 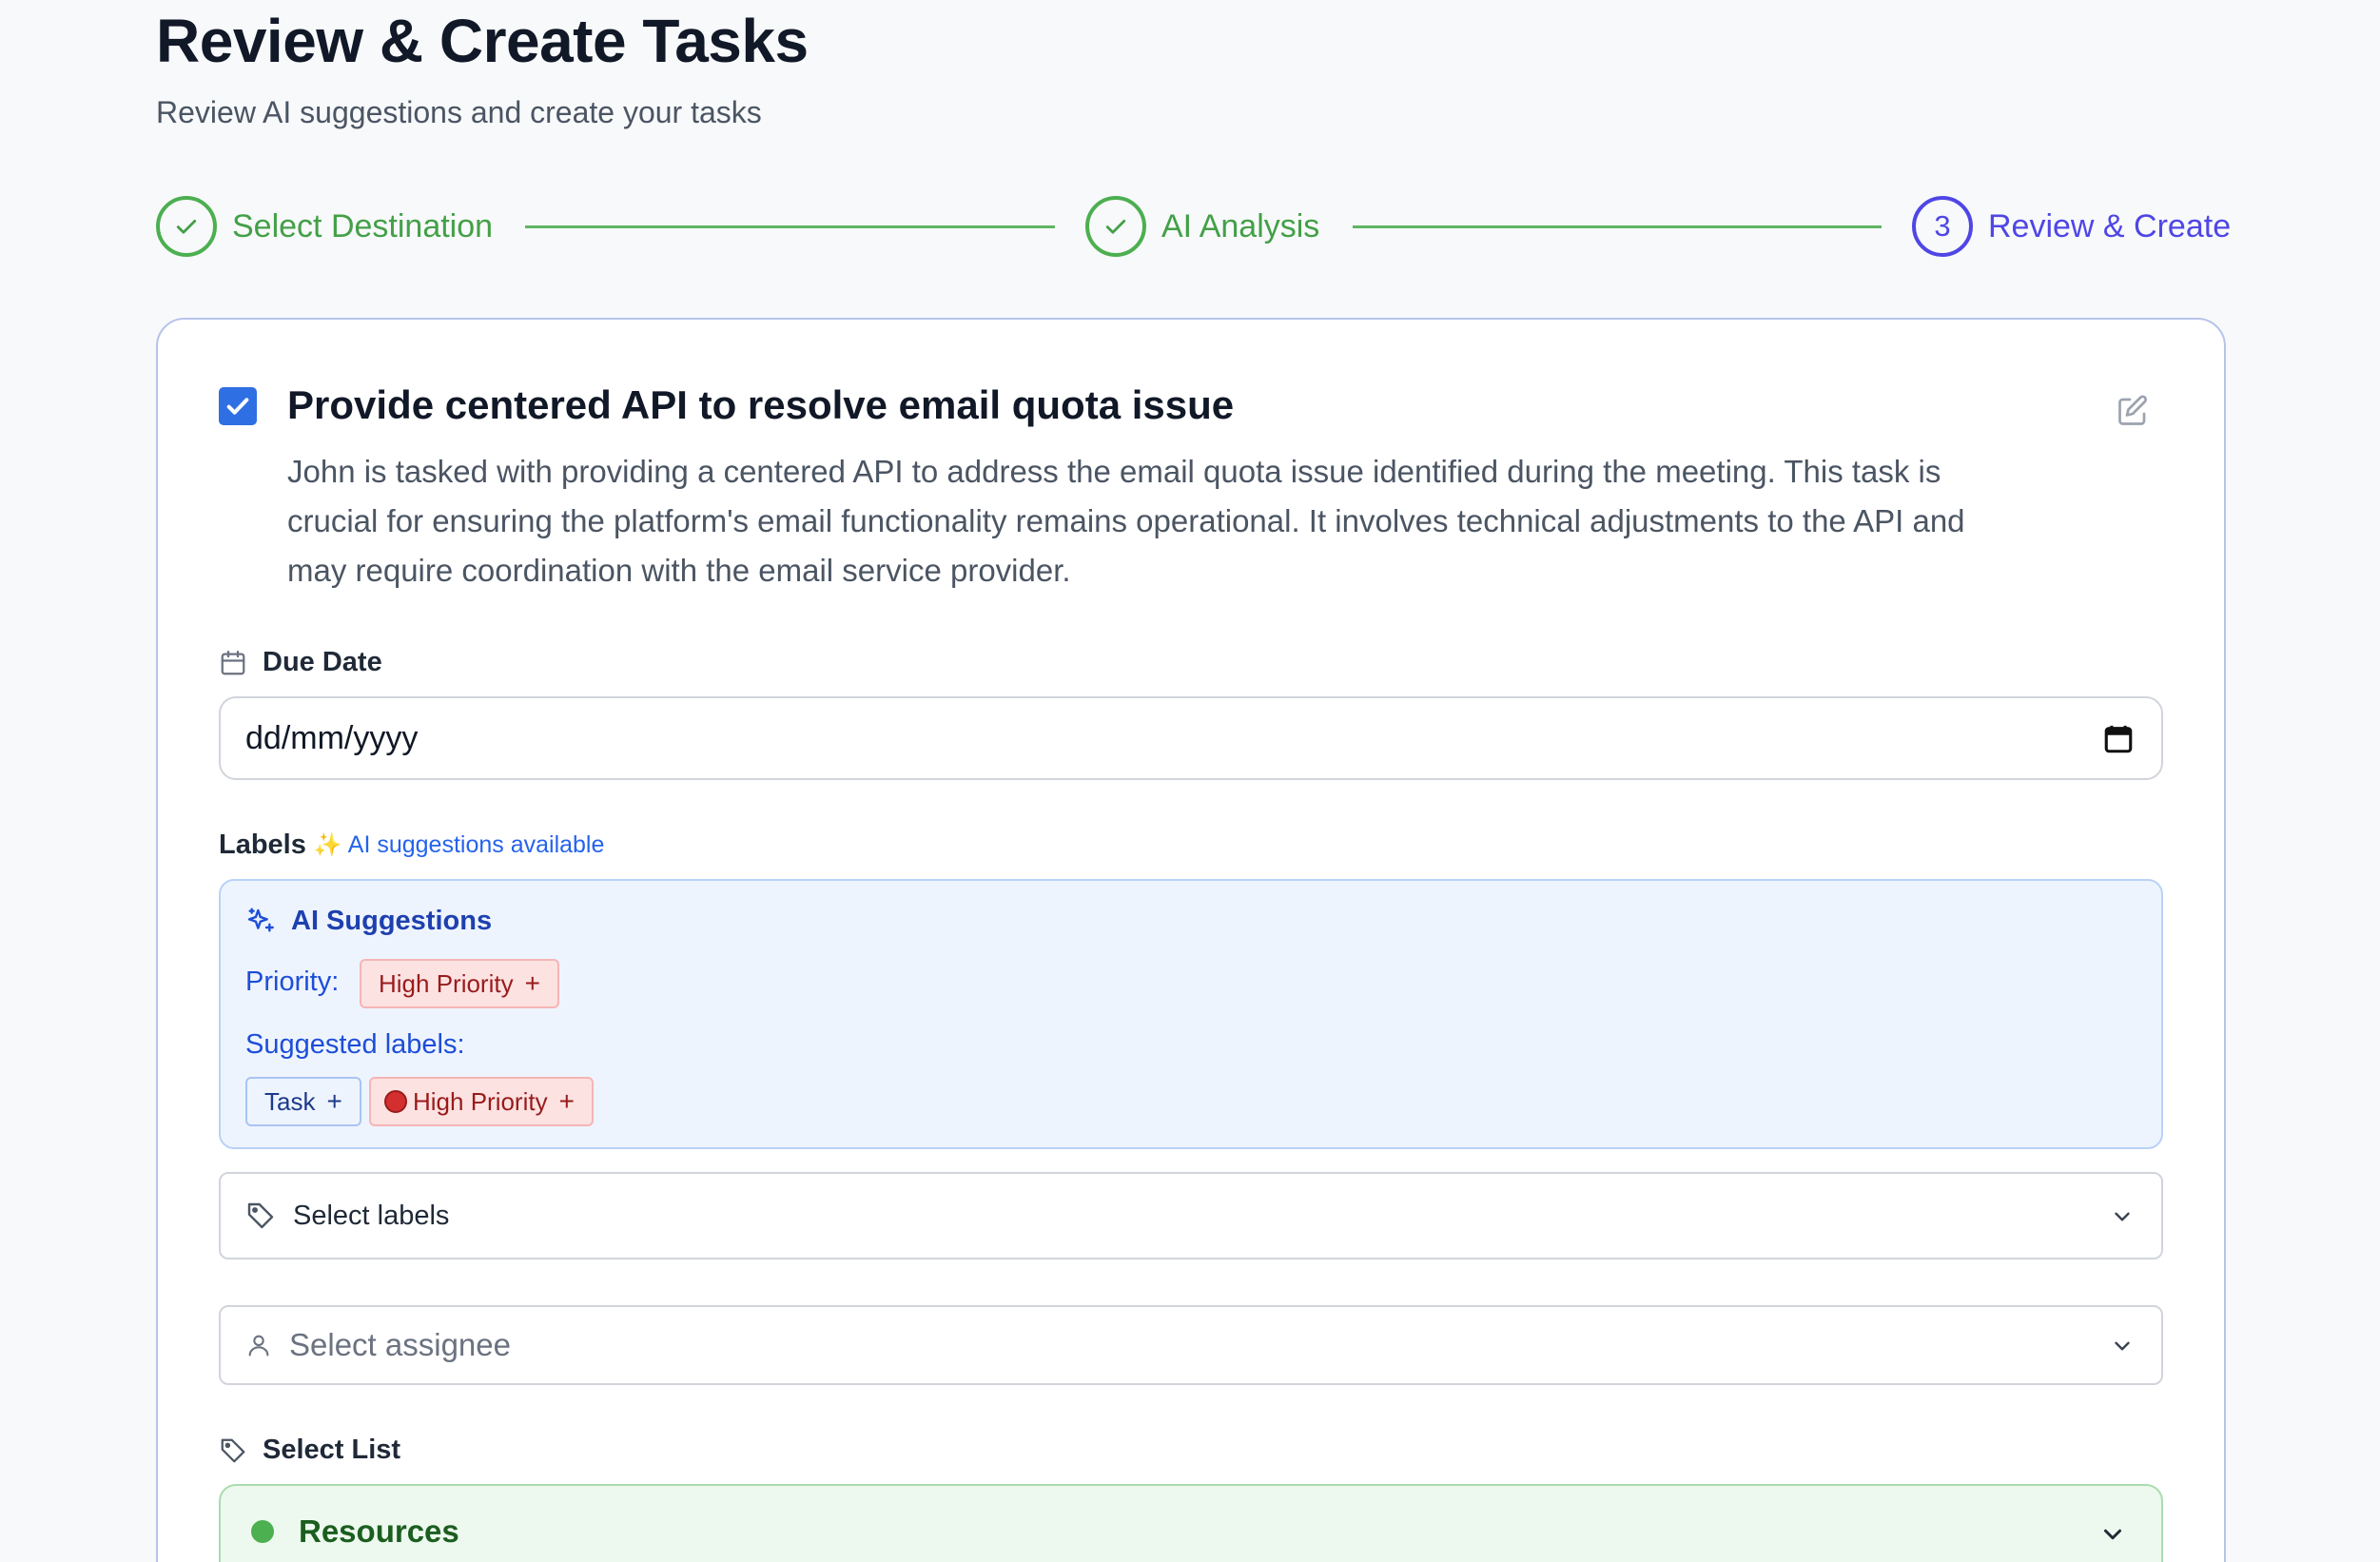 I want to click on edit-icon, so click(x=2133, y=411).